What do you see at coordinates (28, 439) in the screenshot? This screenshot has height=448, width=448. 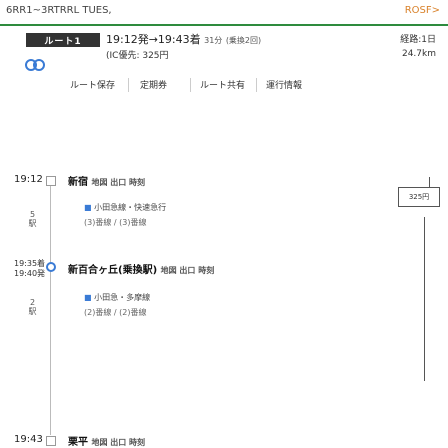 I see `arrive-time-final: 19:43` at bounding box center [28, 439].